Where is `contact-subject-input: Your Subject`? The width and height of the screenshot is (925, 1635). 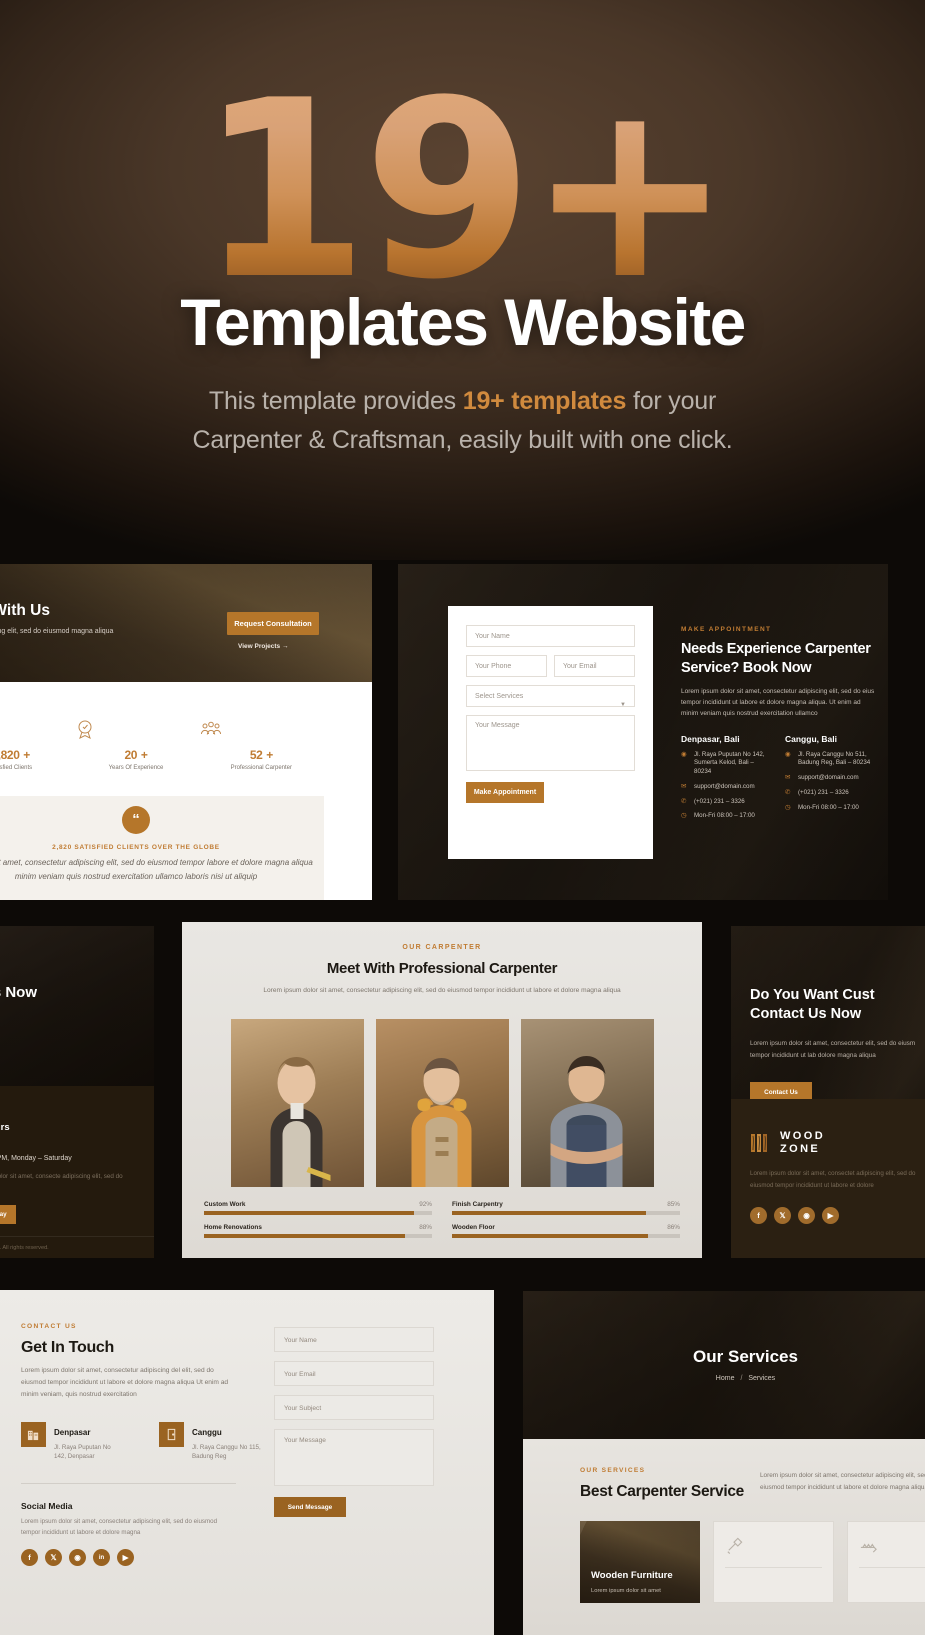 contact-subject-input: Your Subject is located at coordinates (354, 1407).